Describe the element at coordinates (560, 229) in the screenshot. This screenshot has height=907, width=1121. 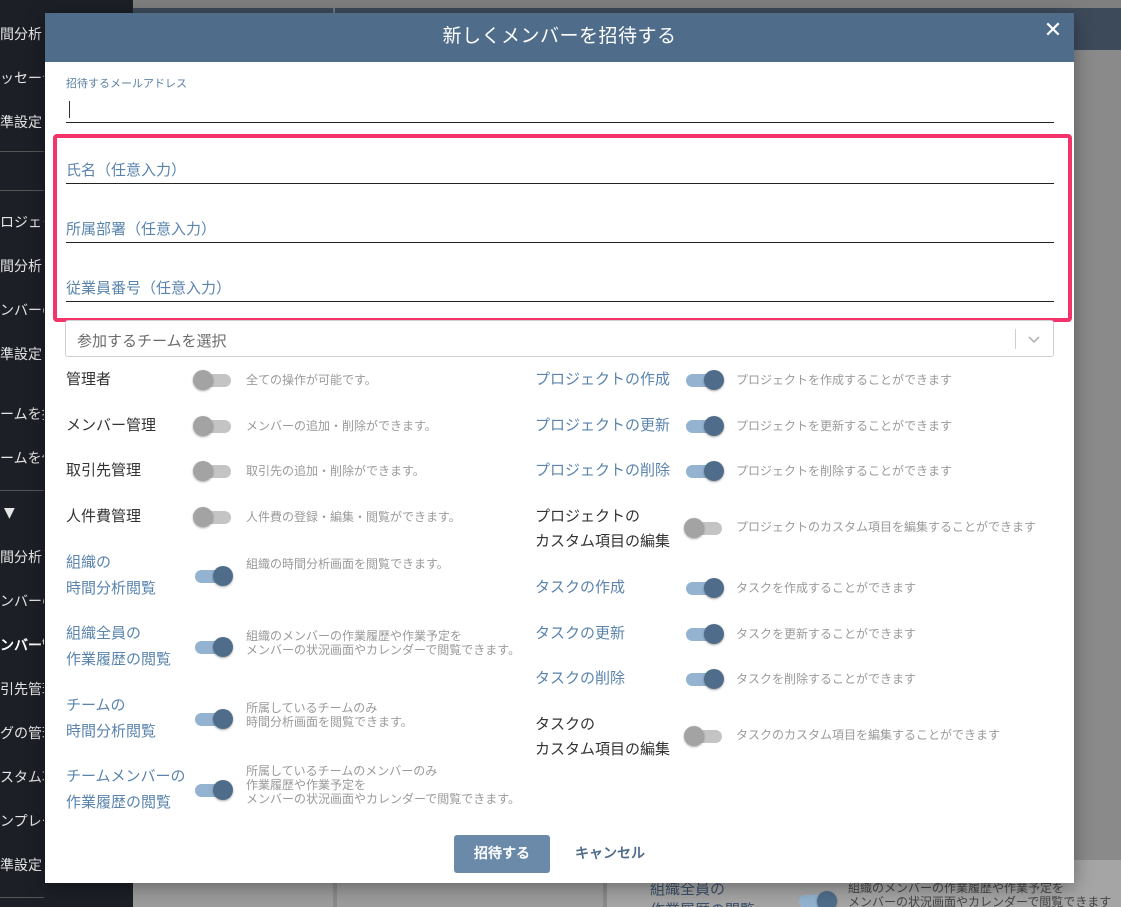
I see `department-input` at that location.